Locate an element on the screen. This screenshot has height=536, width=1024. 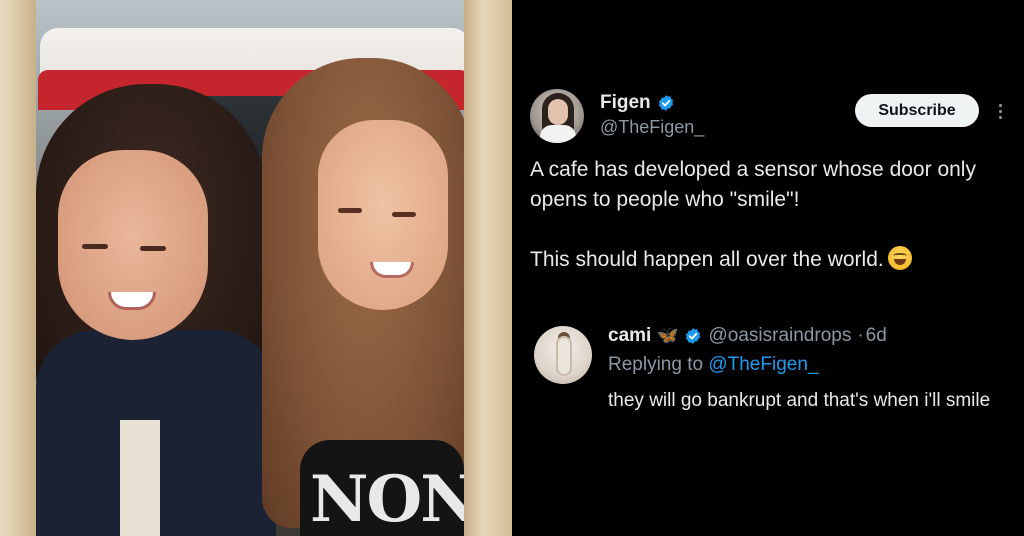
subscribe-button: Subscribe is located at coordinates (917, 110).